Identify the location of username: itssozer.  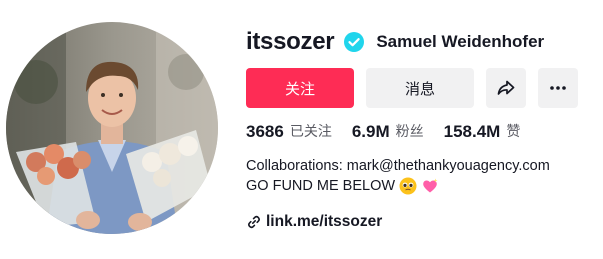
(290, 41).